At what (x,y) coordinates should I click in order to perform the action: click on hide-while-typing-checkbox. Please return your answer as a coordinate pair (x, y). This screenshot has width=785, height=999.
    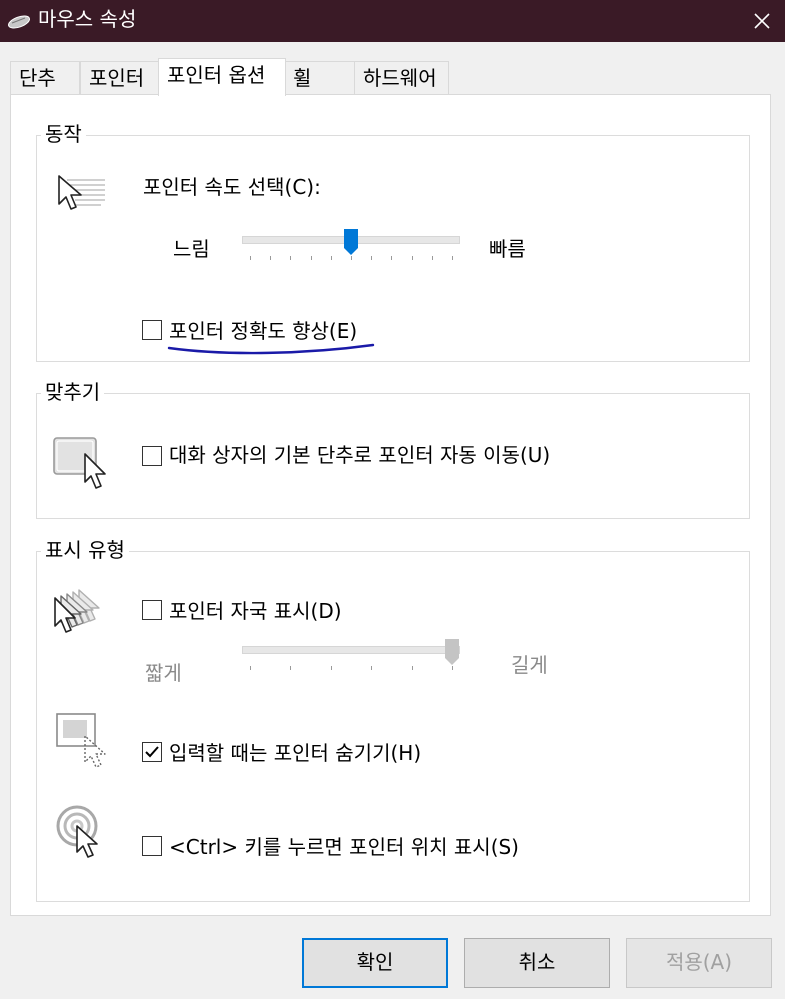
    Looking at the image, I should click on (152, 752).